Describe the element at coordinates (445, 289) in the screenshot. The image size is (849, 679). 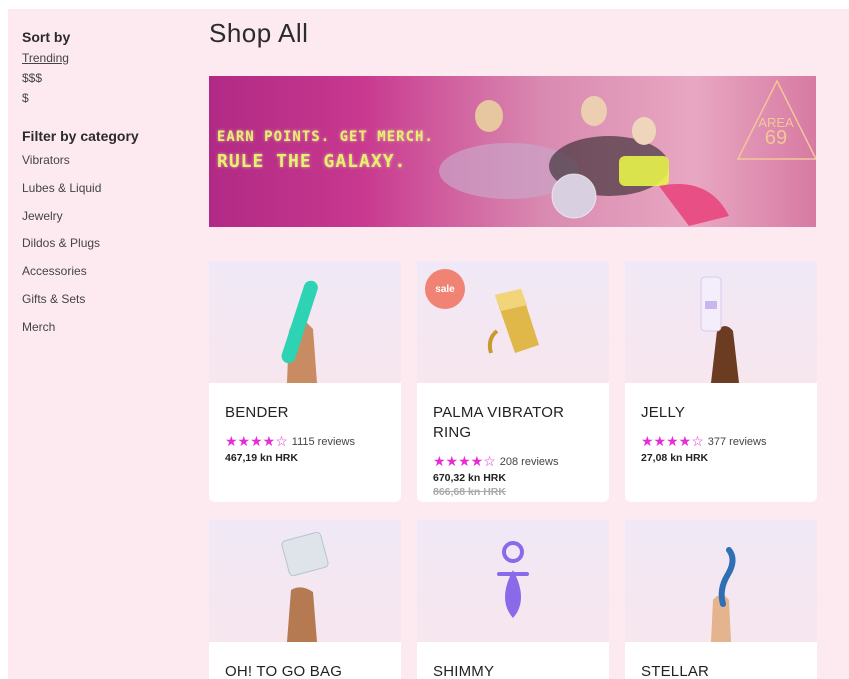
I see `sale-badge: sale` at that location.